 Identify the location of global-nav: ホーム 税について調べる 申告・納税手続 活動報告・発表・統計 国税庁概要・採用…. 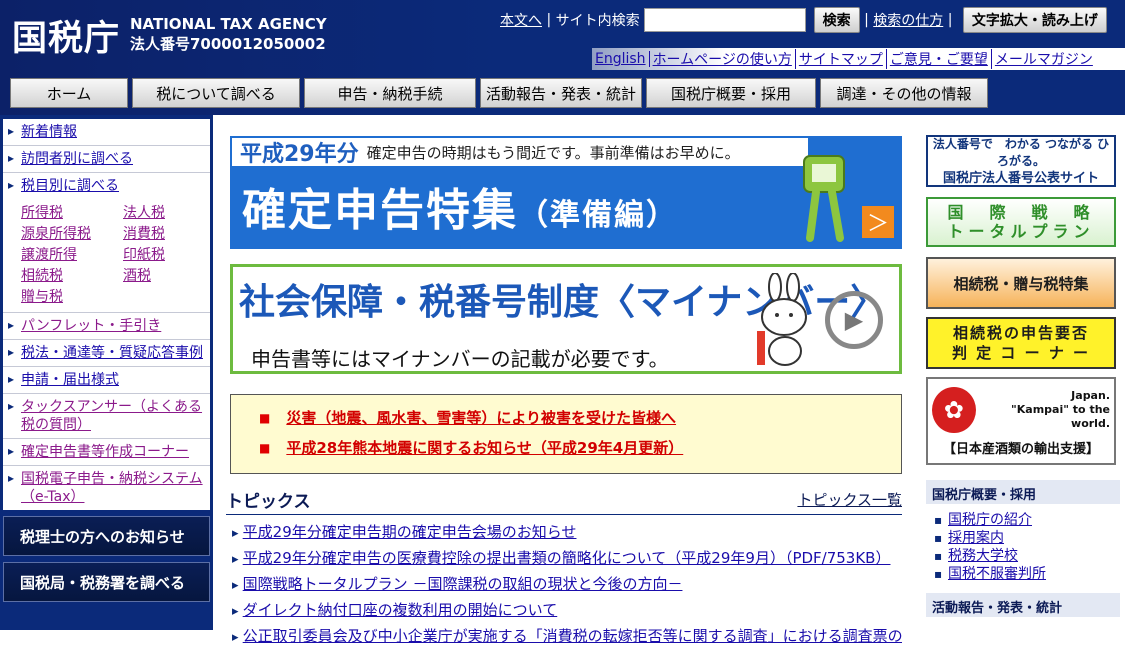
(501, 93).